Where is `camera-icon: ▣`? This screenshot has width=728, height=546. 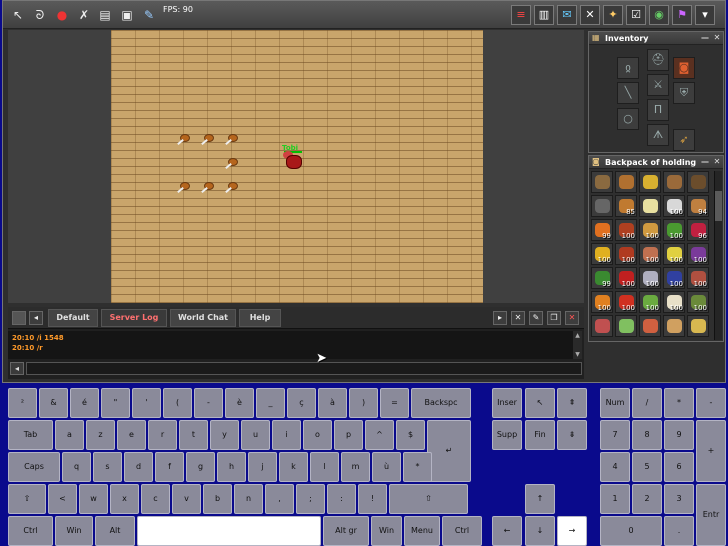 camera-icon: ▣ is located at coordinates (127, 15).